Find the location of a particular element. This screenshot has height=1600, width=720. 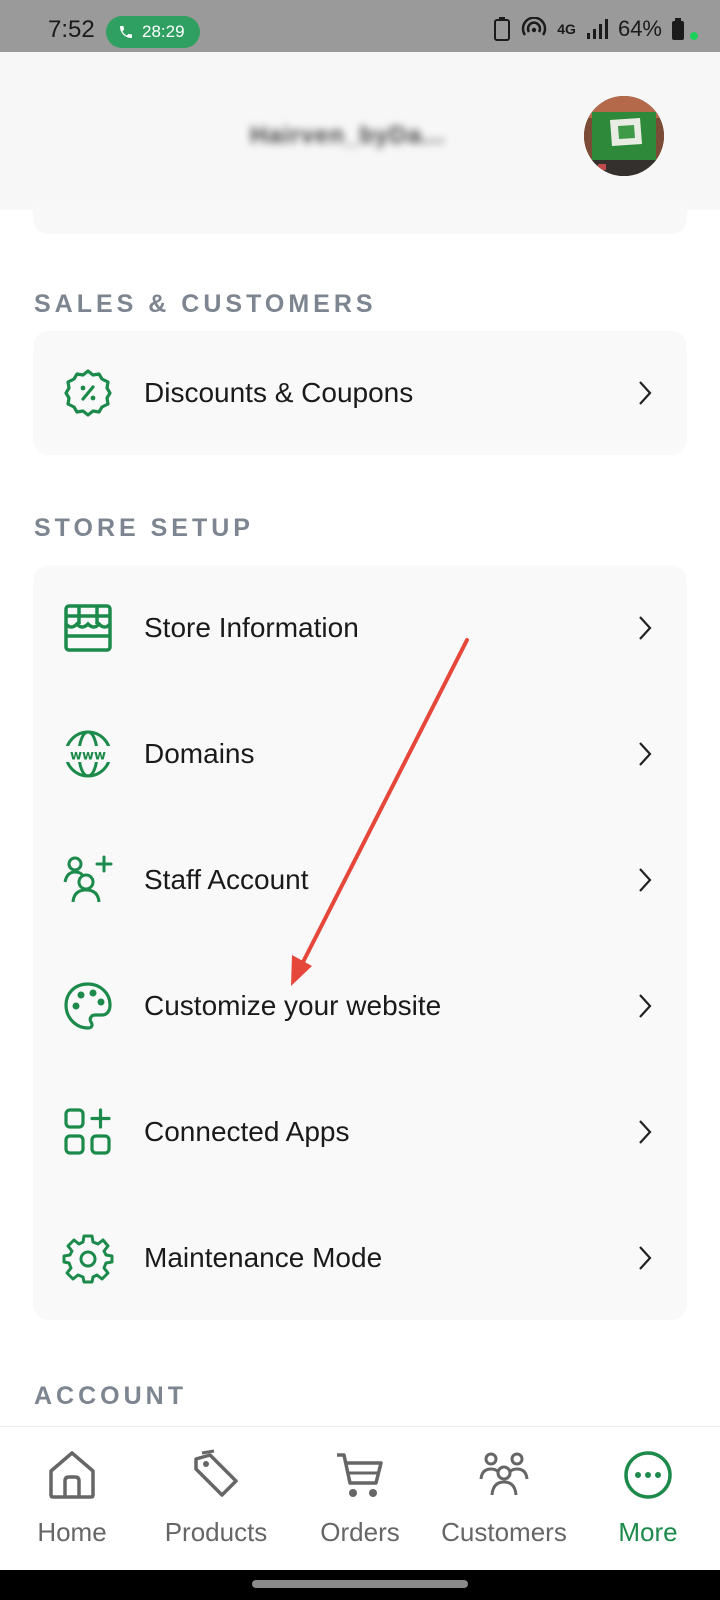

menu-item-staff-account: Staff Account is located at coordinates (360, 880).